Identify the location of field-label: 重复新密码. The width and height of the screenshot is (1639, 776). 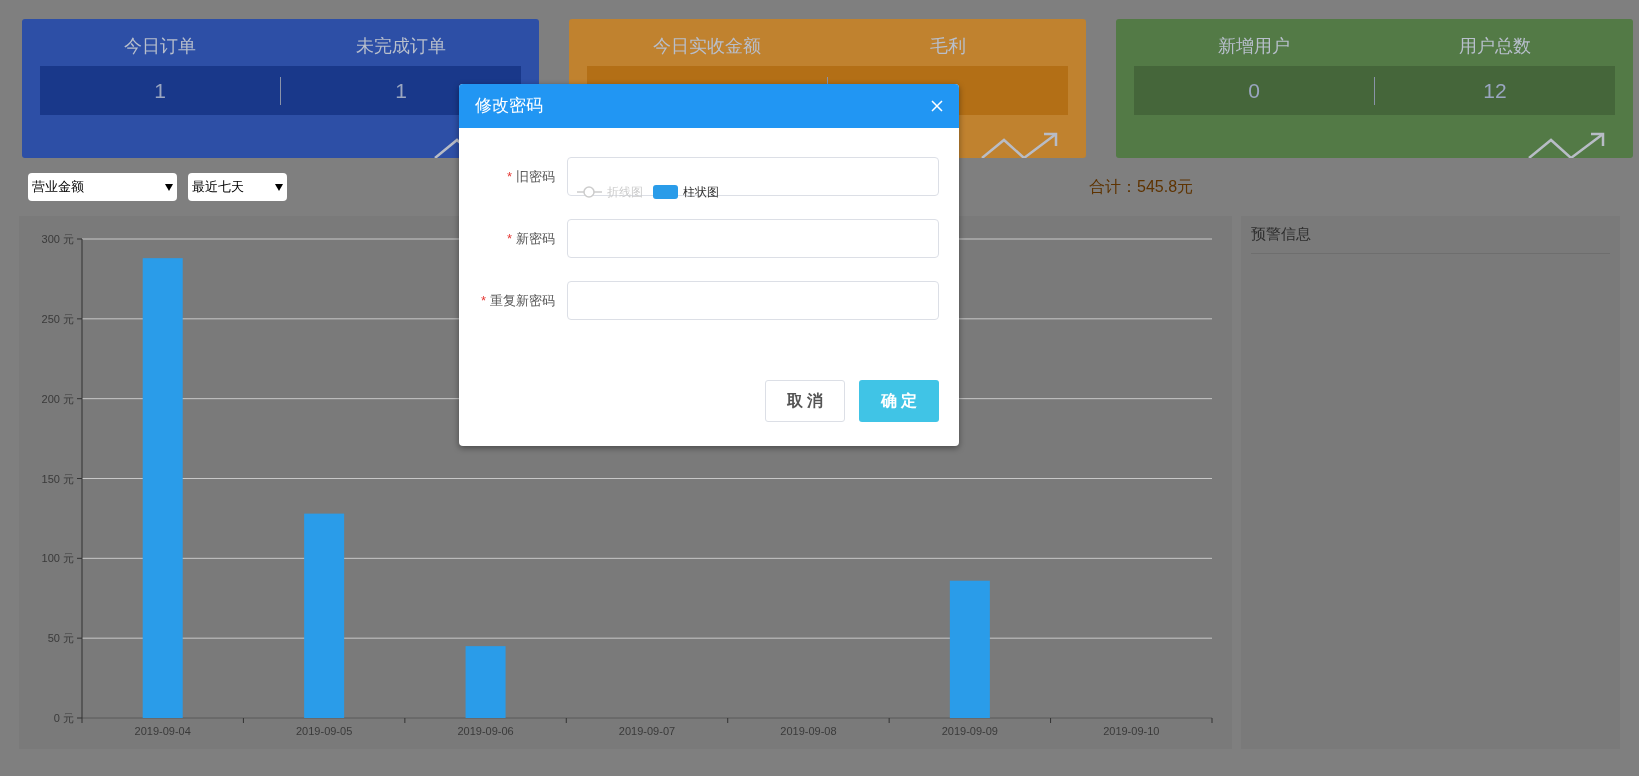
(522, 300).